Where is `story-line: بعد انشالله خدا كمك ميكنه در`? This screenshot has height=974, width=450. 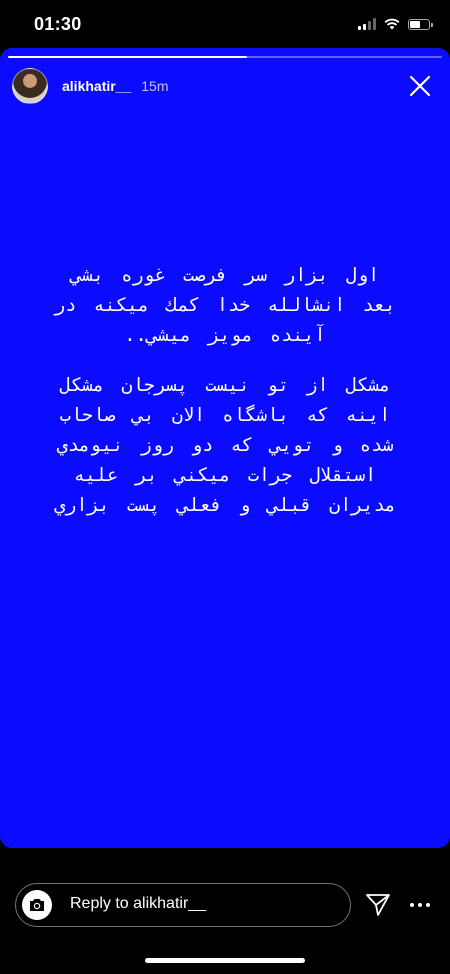
story-line: بعد انشالله خدا كمك ميكنه در is located at coordinates (225, 305).